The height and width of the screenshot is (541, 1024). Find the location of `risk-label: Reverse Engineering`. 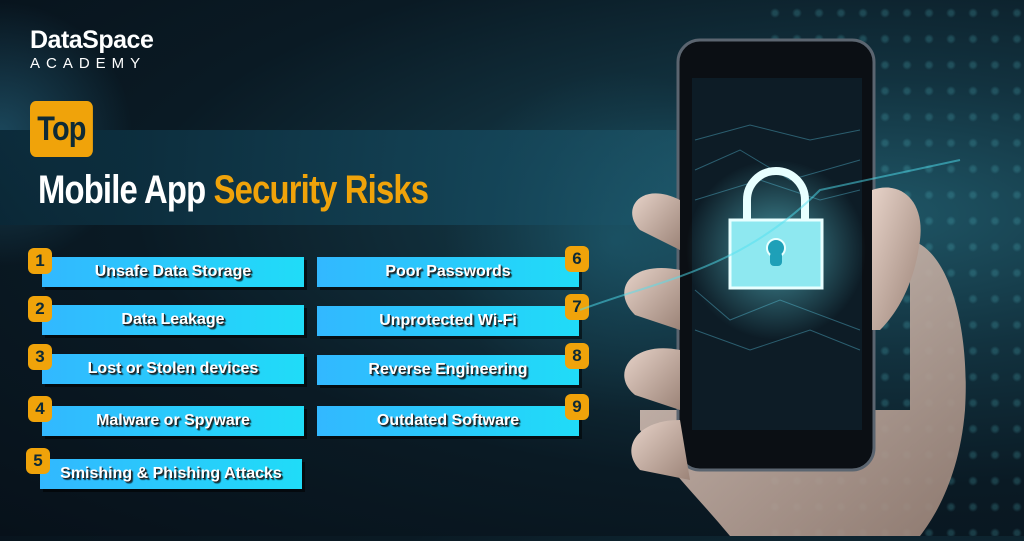

risk-label: Reverse Engineering is located at coordinates (448, 369).